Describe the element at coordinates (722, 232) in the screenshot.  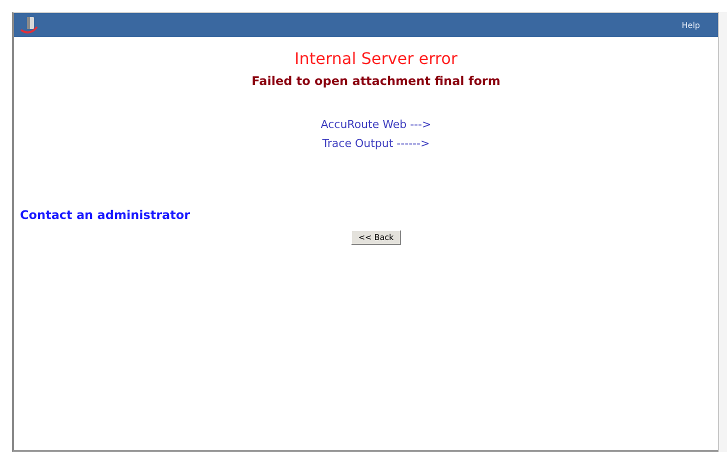
I see `scrollbar` at that location.